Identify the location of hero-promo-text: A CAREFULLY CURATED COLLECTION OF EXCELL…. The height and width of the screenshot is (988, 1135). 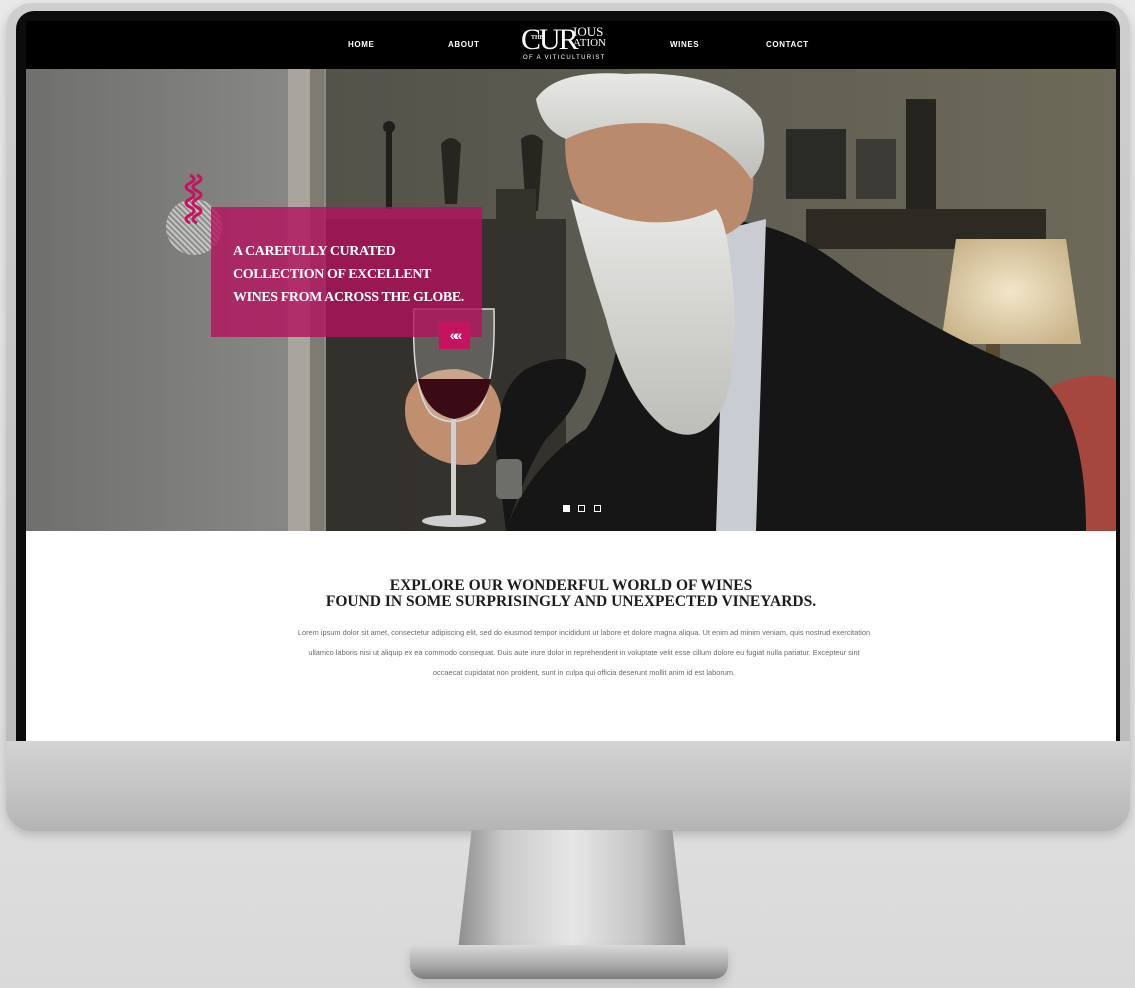
(353, 274).